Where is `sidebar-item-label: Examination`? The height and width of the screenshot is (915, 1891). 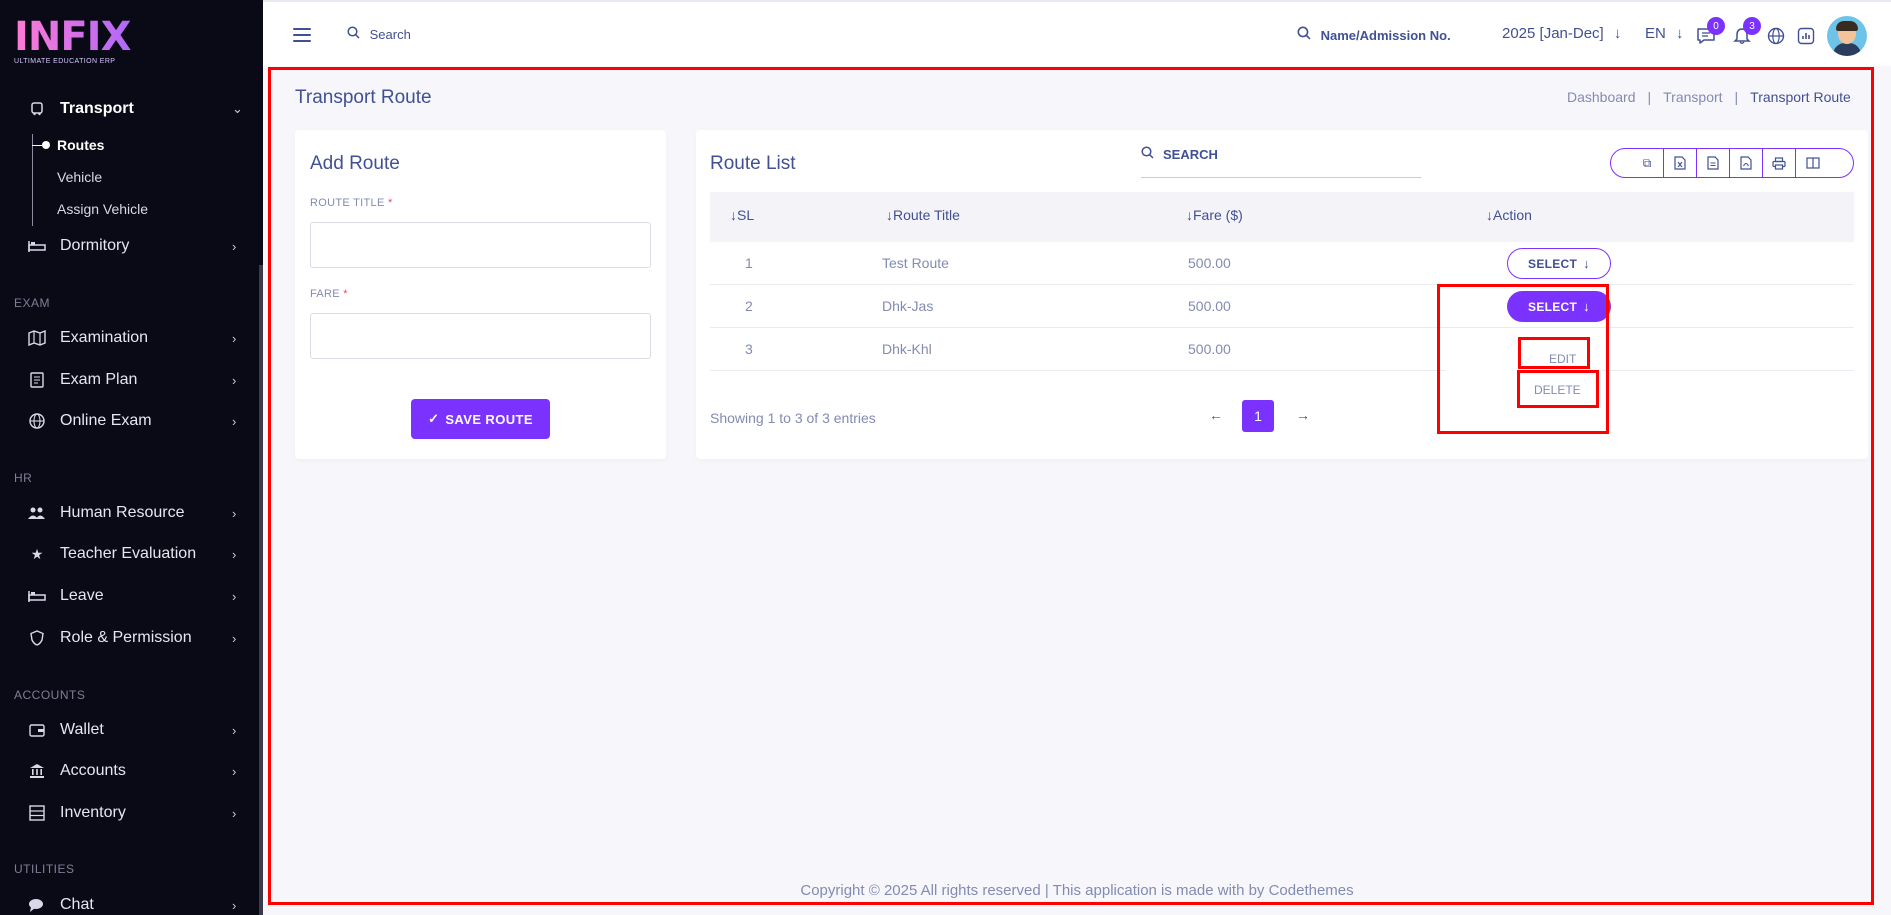 sidebar-item-label: Examination is located at coordinates (104, 337).